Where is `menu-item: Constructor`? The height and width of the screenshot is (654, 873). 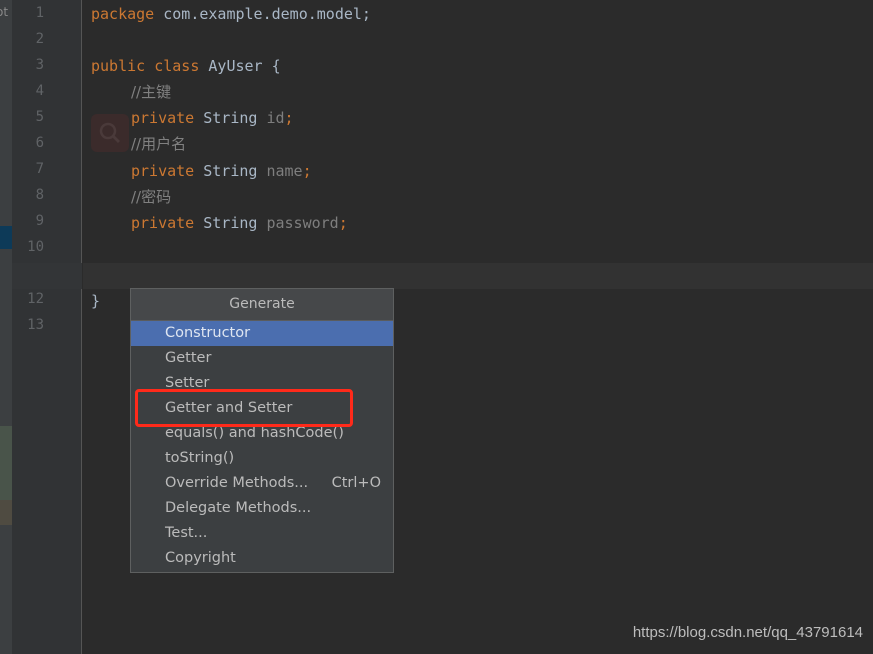 menu-item: Constructor is located at coordinates (262, 333).